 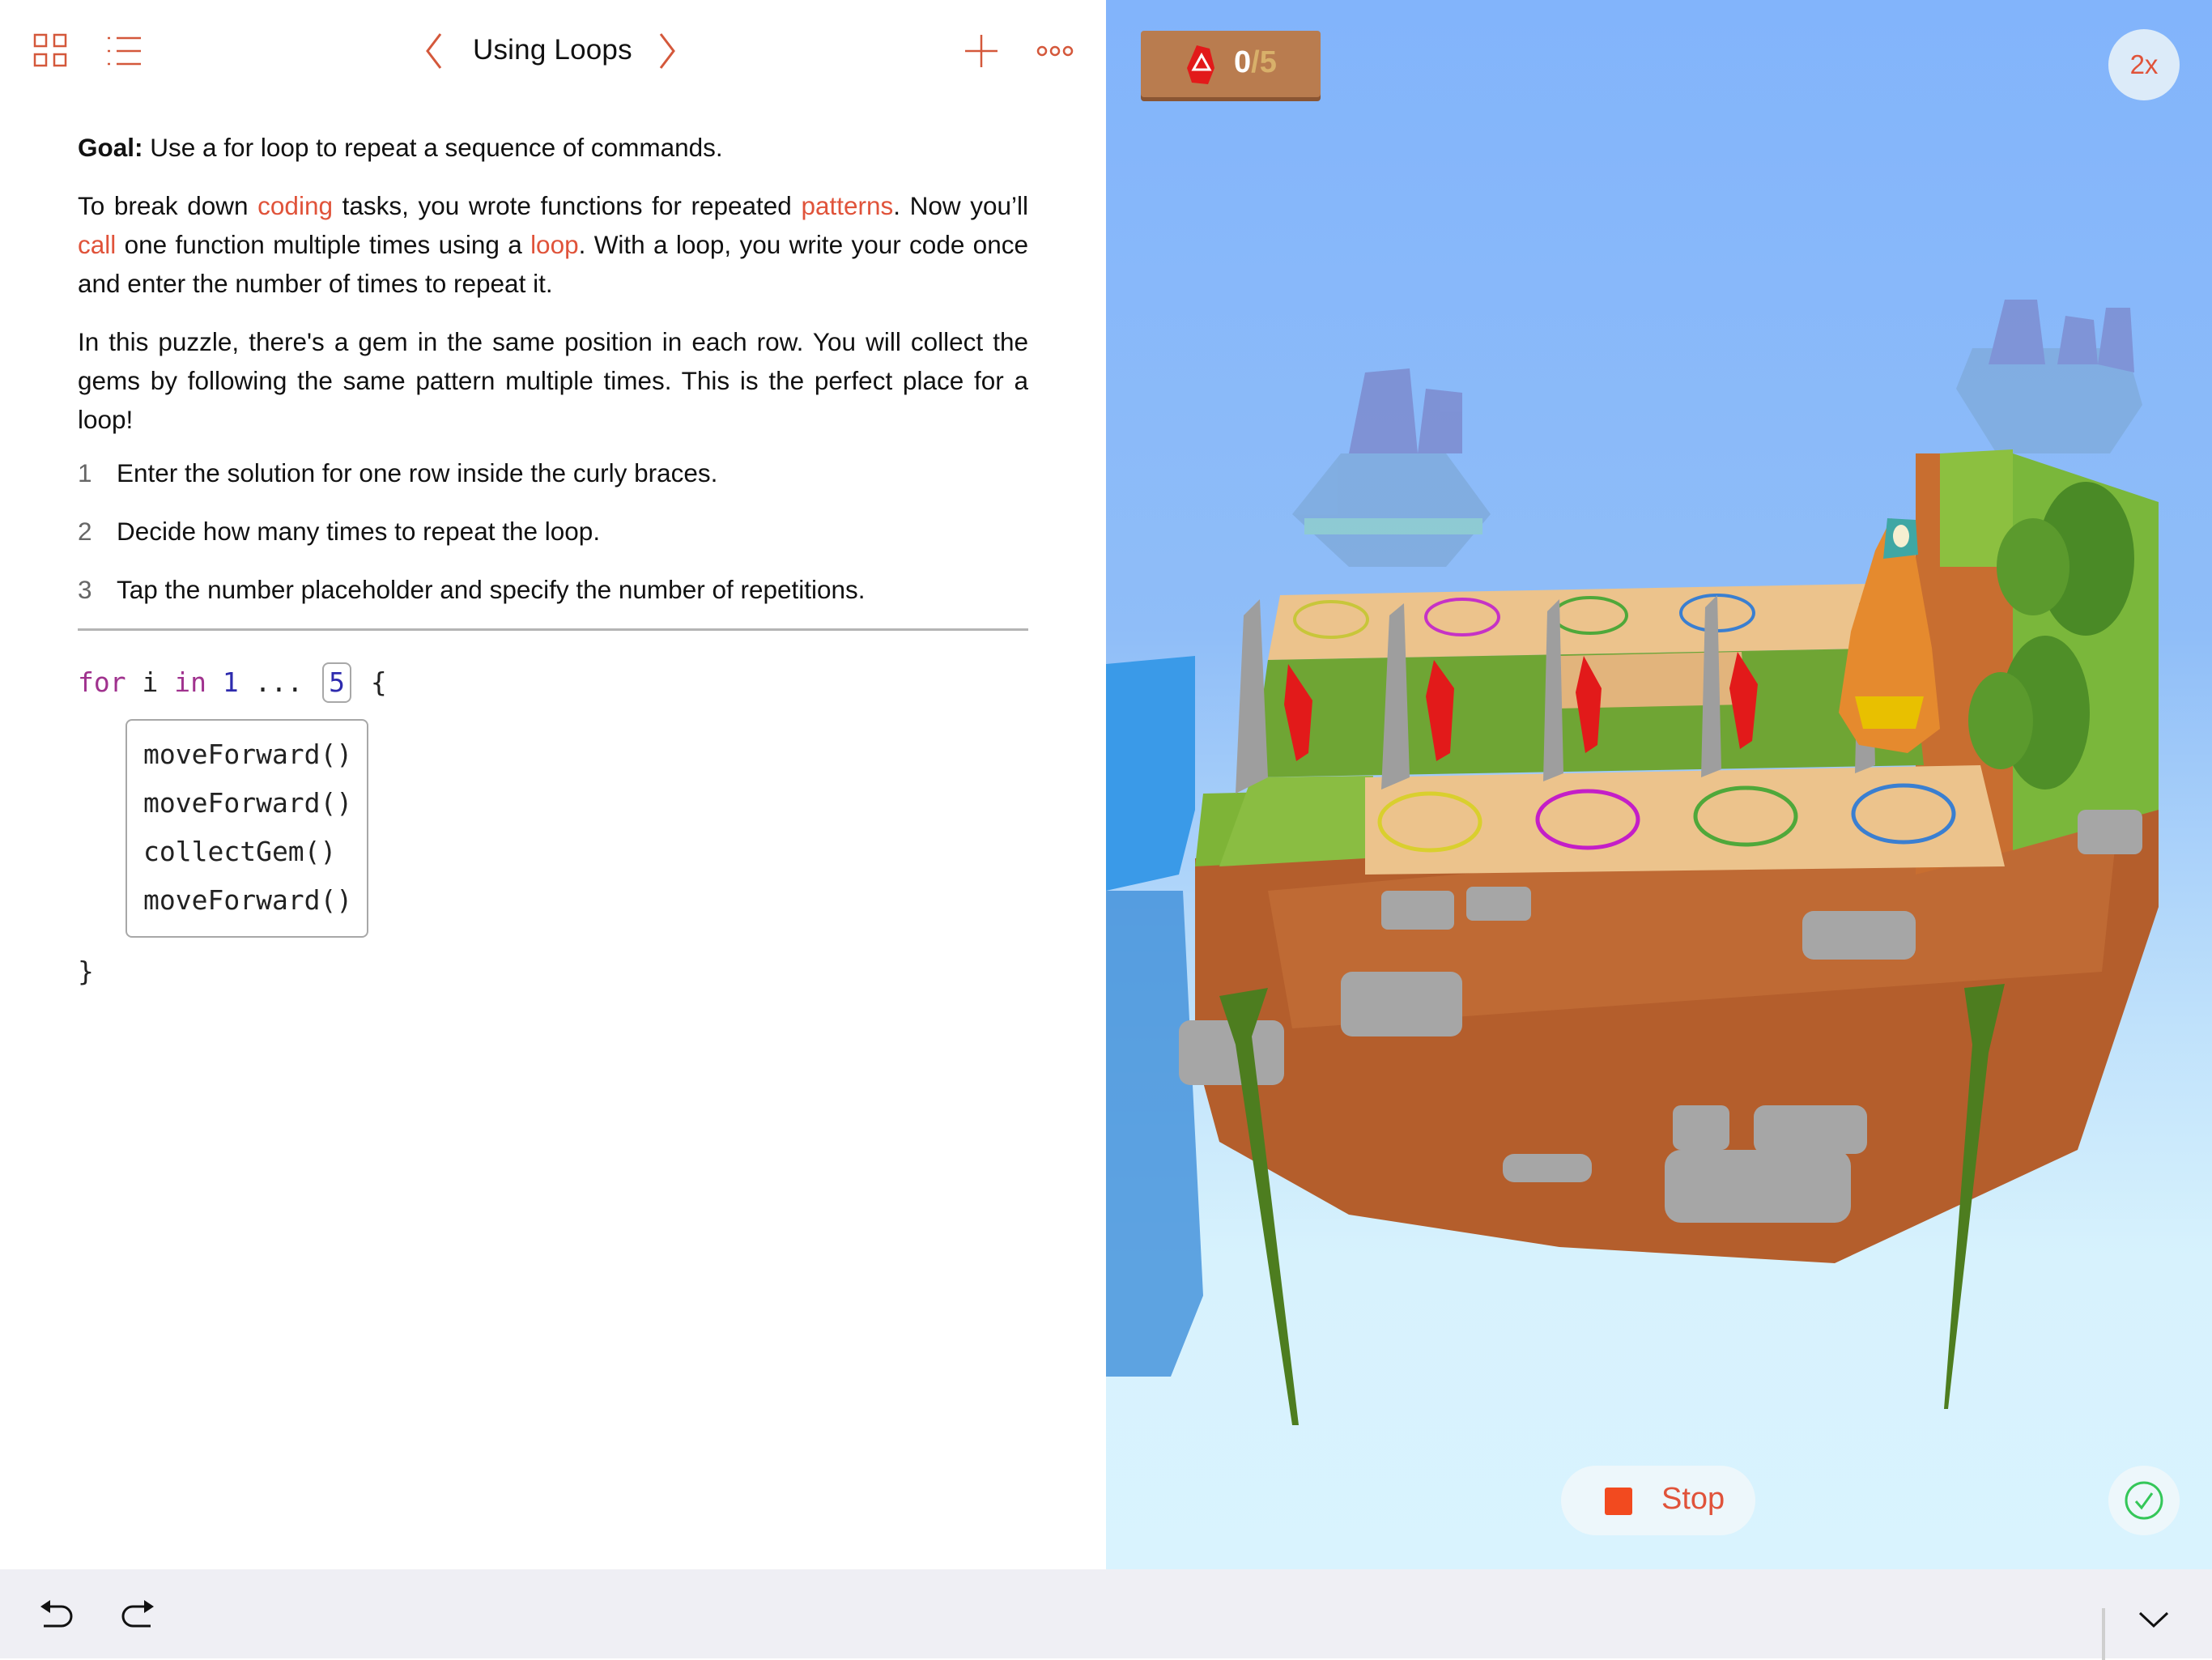 What do you see at coordinates (552, 50) in the screenshot?
I see `page-title: Using Loops` at bounding box center [552, 50].